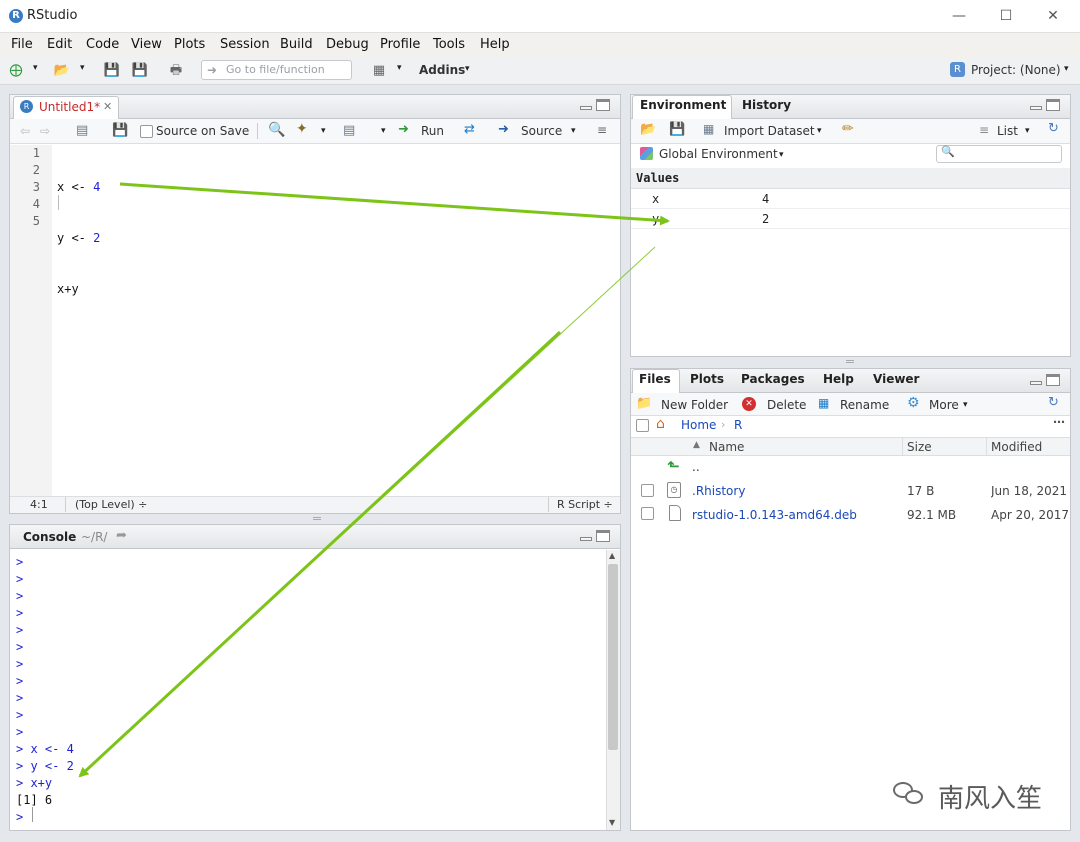 This screenshot has width=1080, height=842. Describe the element at coordinates (394, 204) in the screenshot. I see `arrow-code-to-env` at that location.